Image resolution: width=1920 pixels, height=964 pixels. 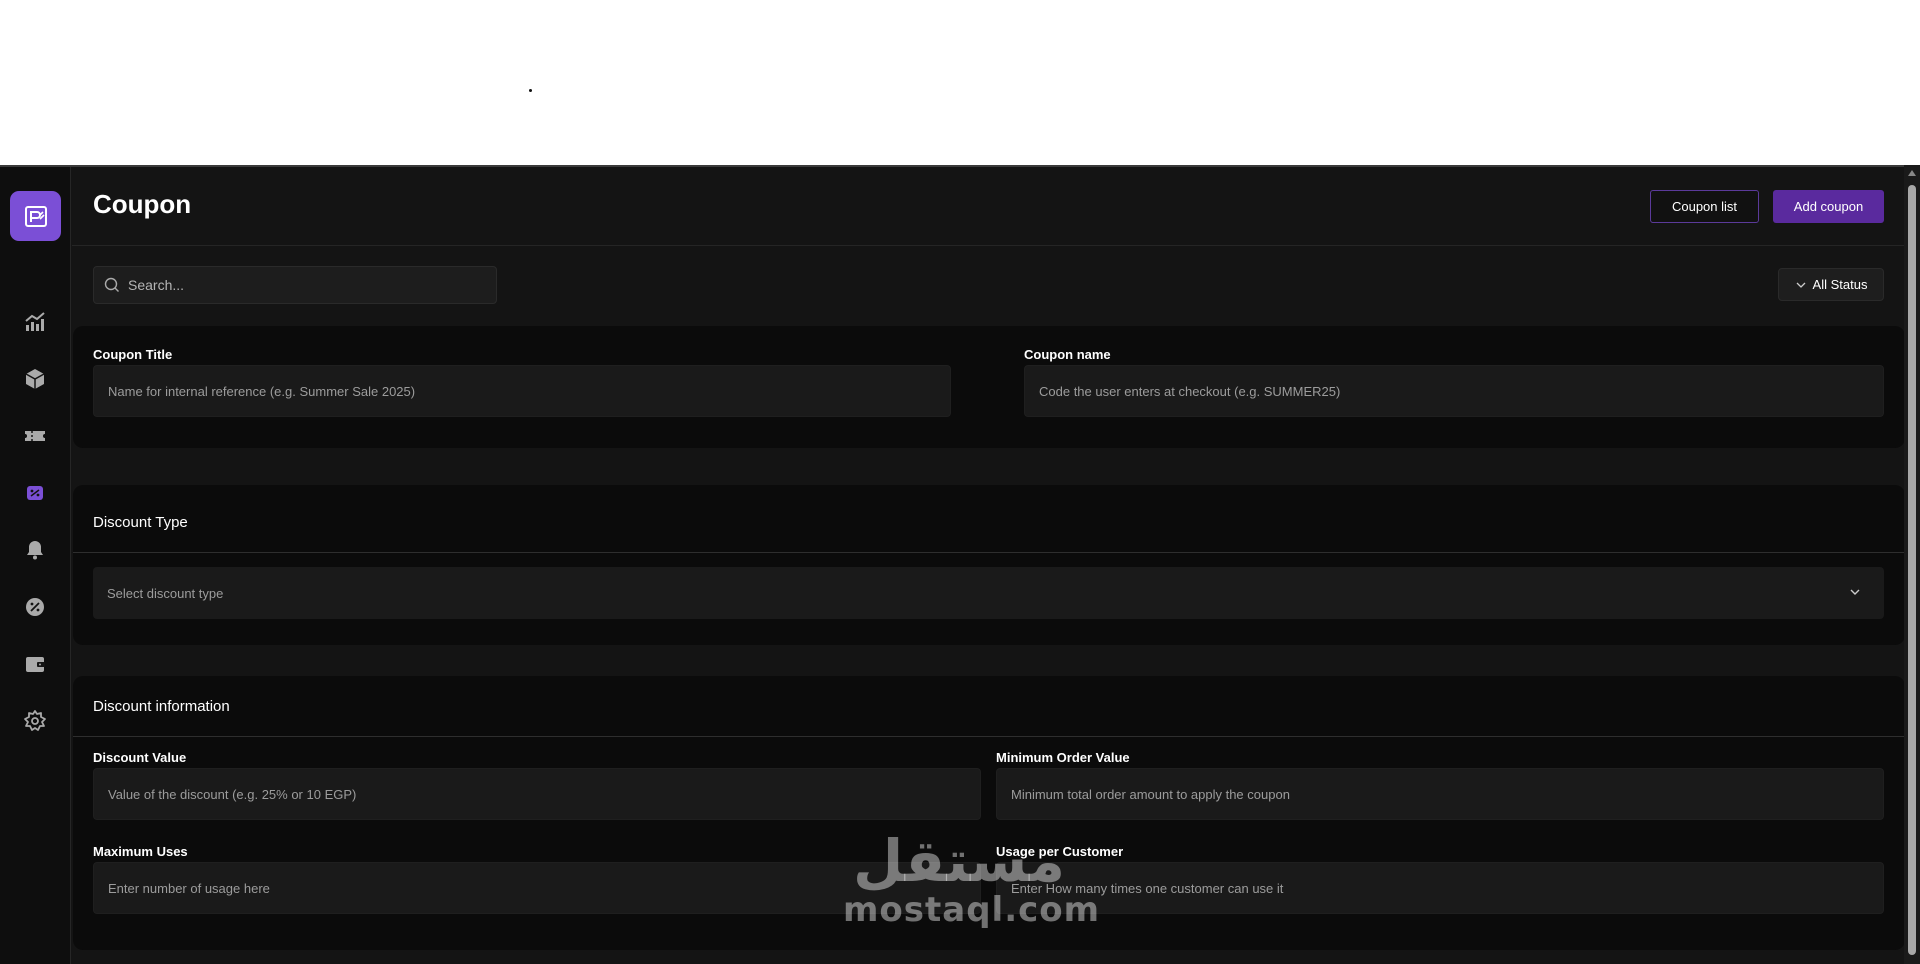 I want to click on discount-information-heading: Discount information, so click(x=161, y=706).